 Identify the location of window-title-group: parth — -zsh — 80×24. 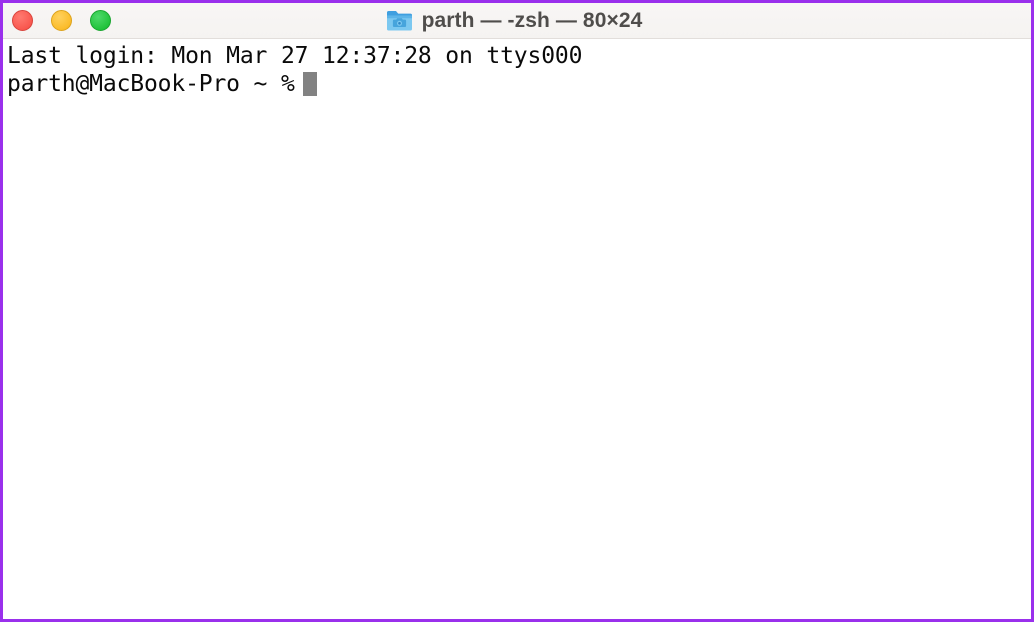
(514, 21).